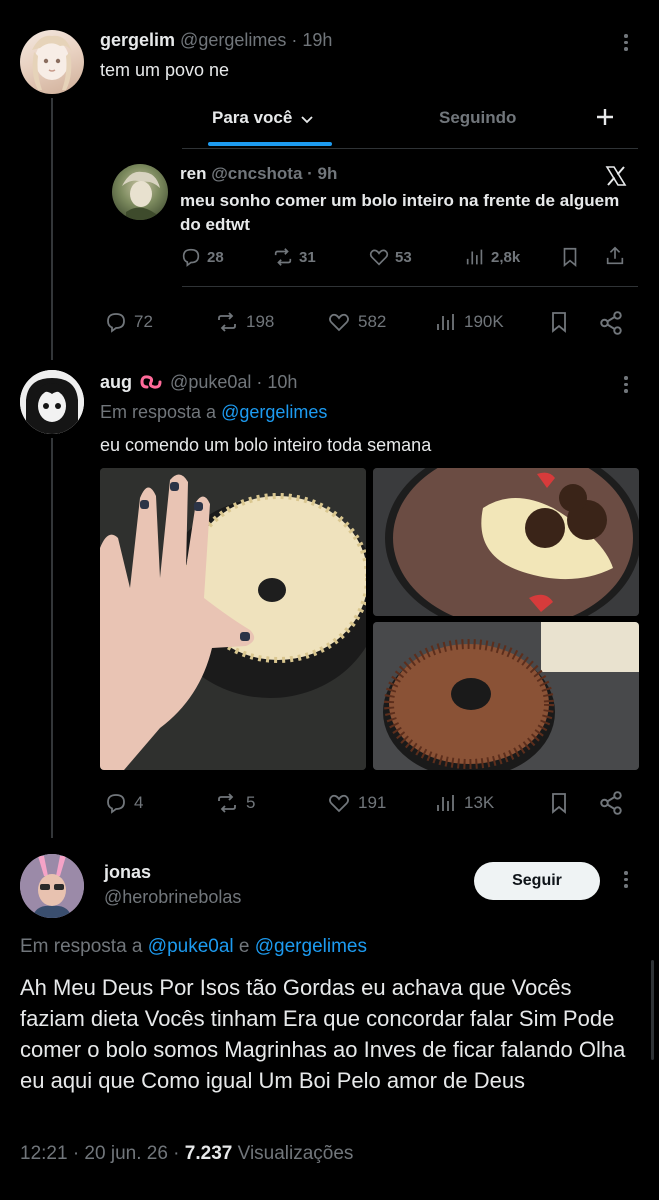 The image size is (659, 1200). What do you see at coordinates (127, 872) in the screenshot?
I see `display-name: jonas` at bounding box center [127, 872].